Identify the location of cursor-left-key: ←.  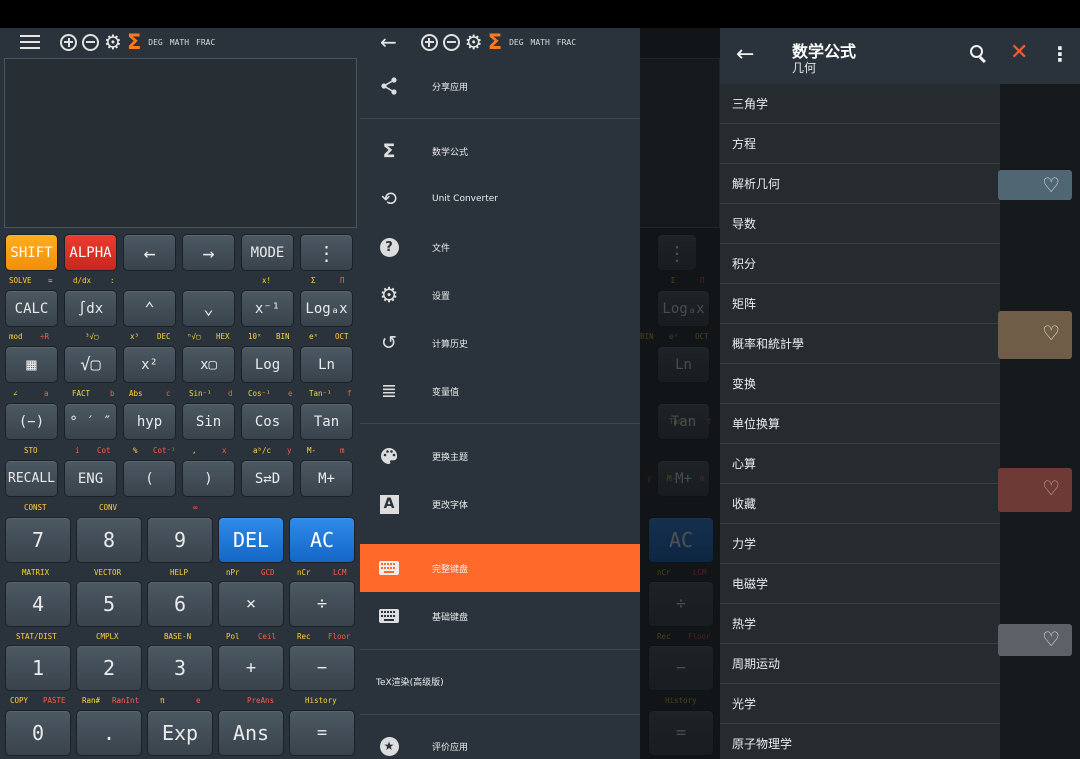
(149, 252).